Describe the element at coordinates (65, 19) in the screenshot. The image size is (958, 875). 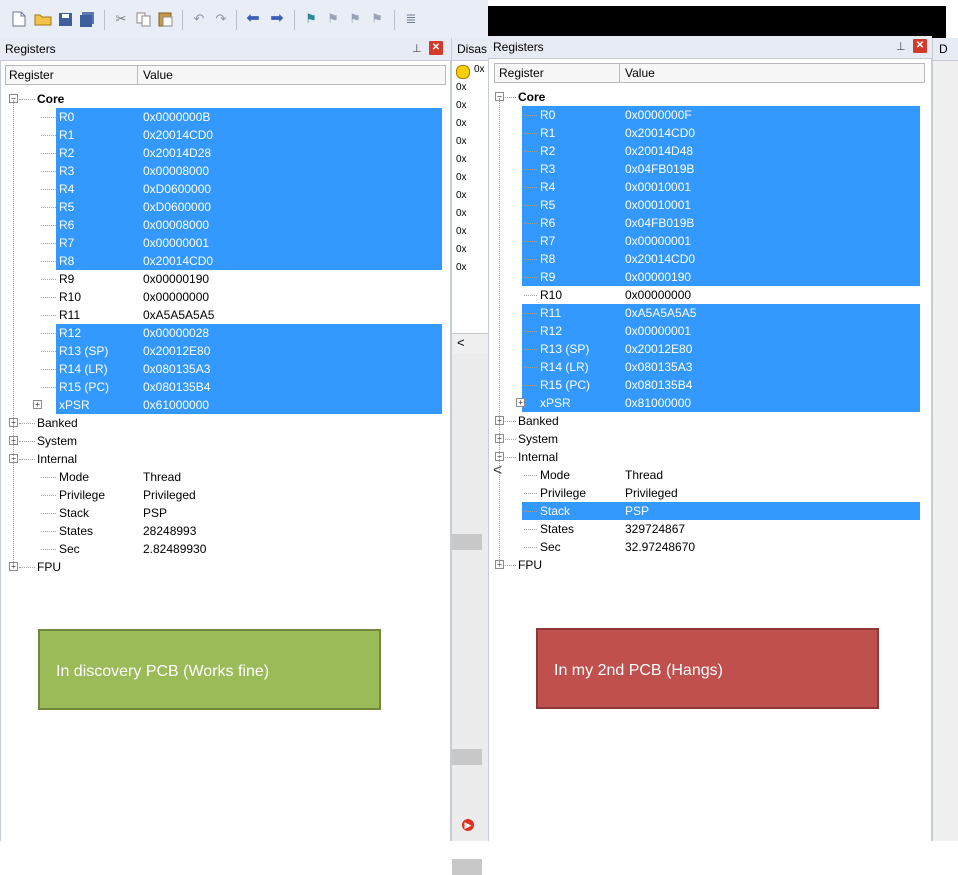
I see `save-icon` at that location.